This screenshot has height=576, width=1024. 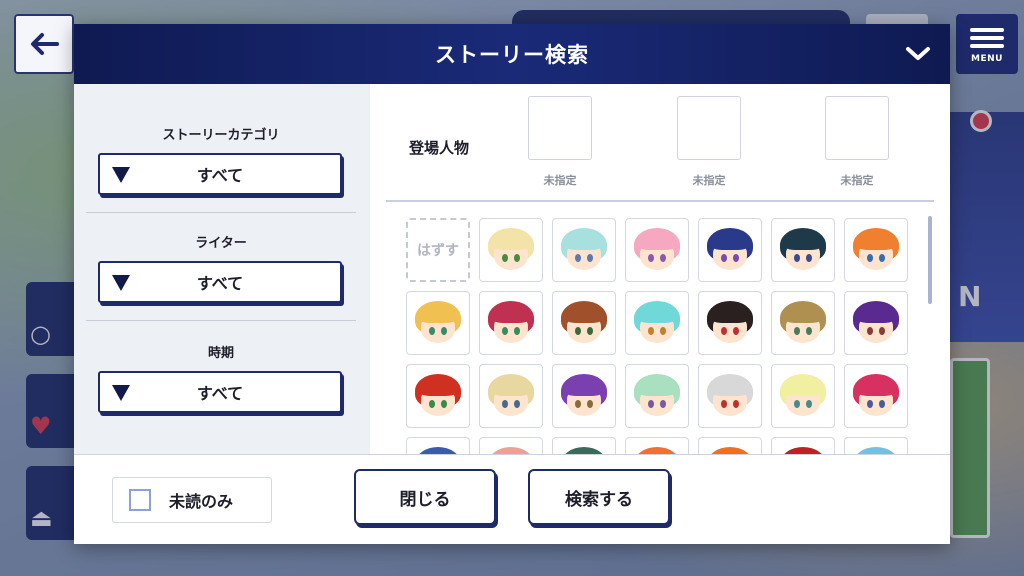 I want to click on slot-3-label: 未指定, so click(x=857, y=180).